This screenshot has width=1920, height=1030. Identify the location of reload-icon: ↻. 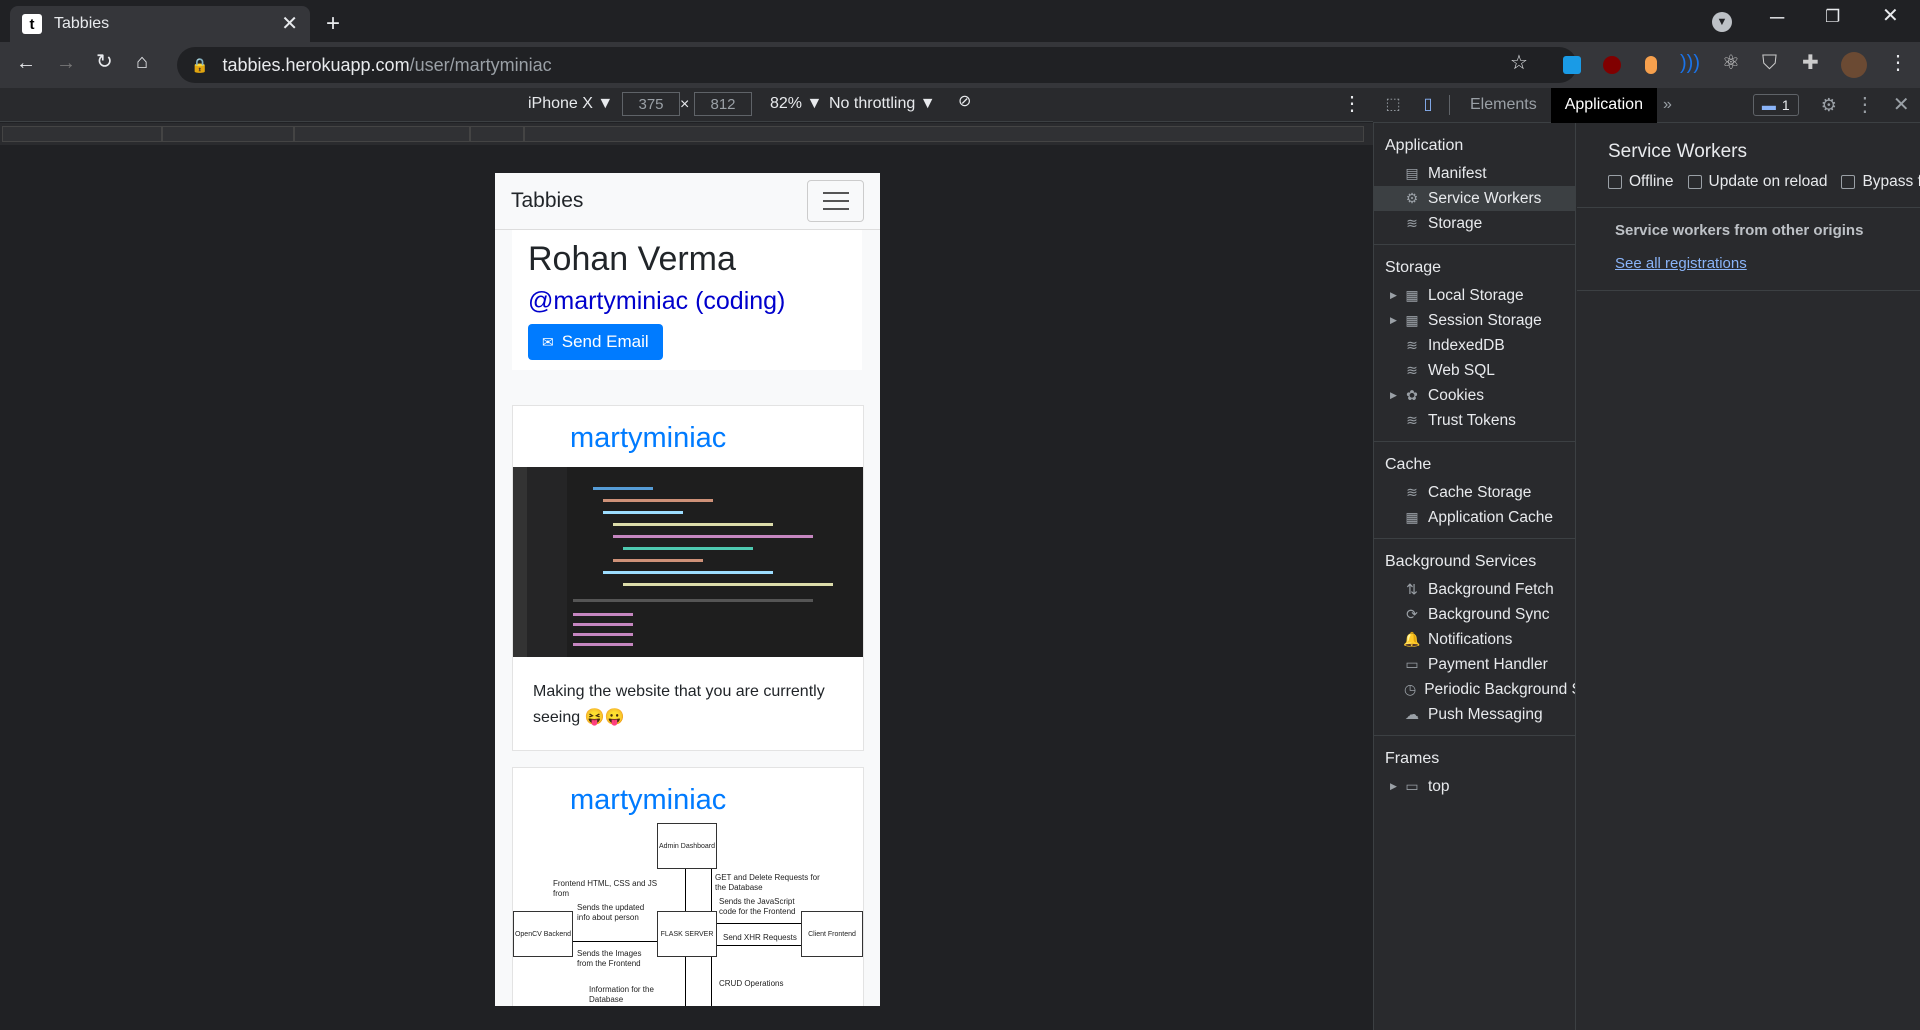
(104, 62).